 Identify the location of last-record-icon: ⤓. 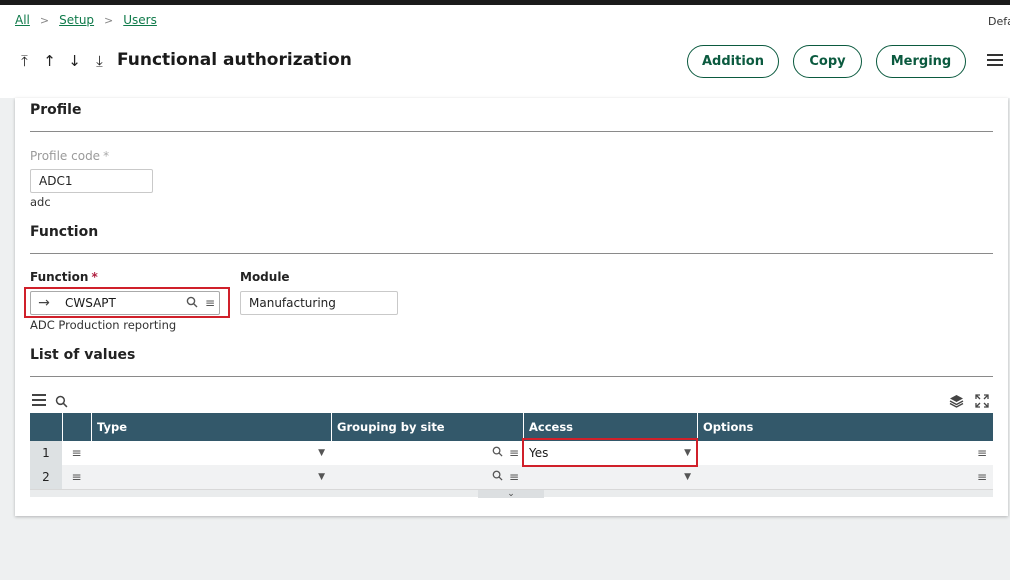
(99, 61).